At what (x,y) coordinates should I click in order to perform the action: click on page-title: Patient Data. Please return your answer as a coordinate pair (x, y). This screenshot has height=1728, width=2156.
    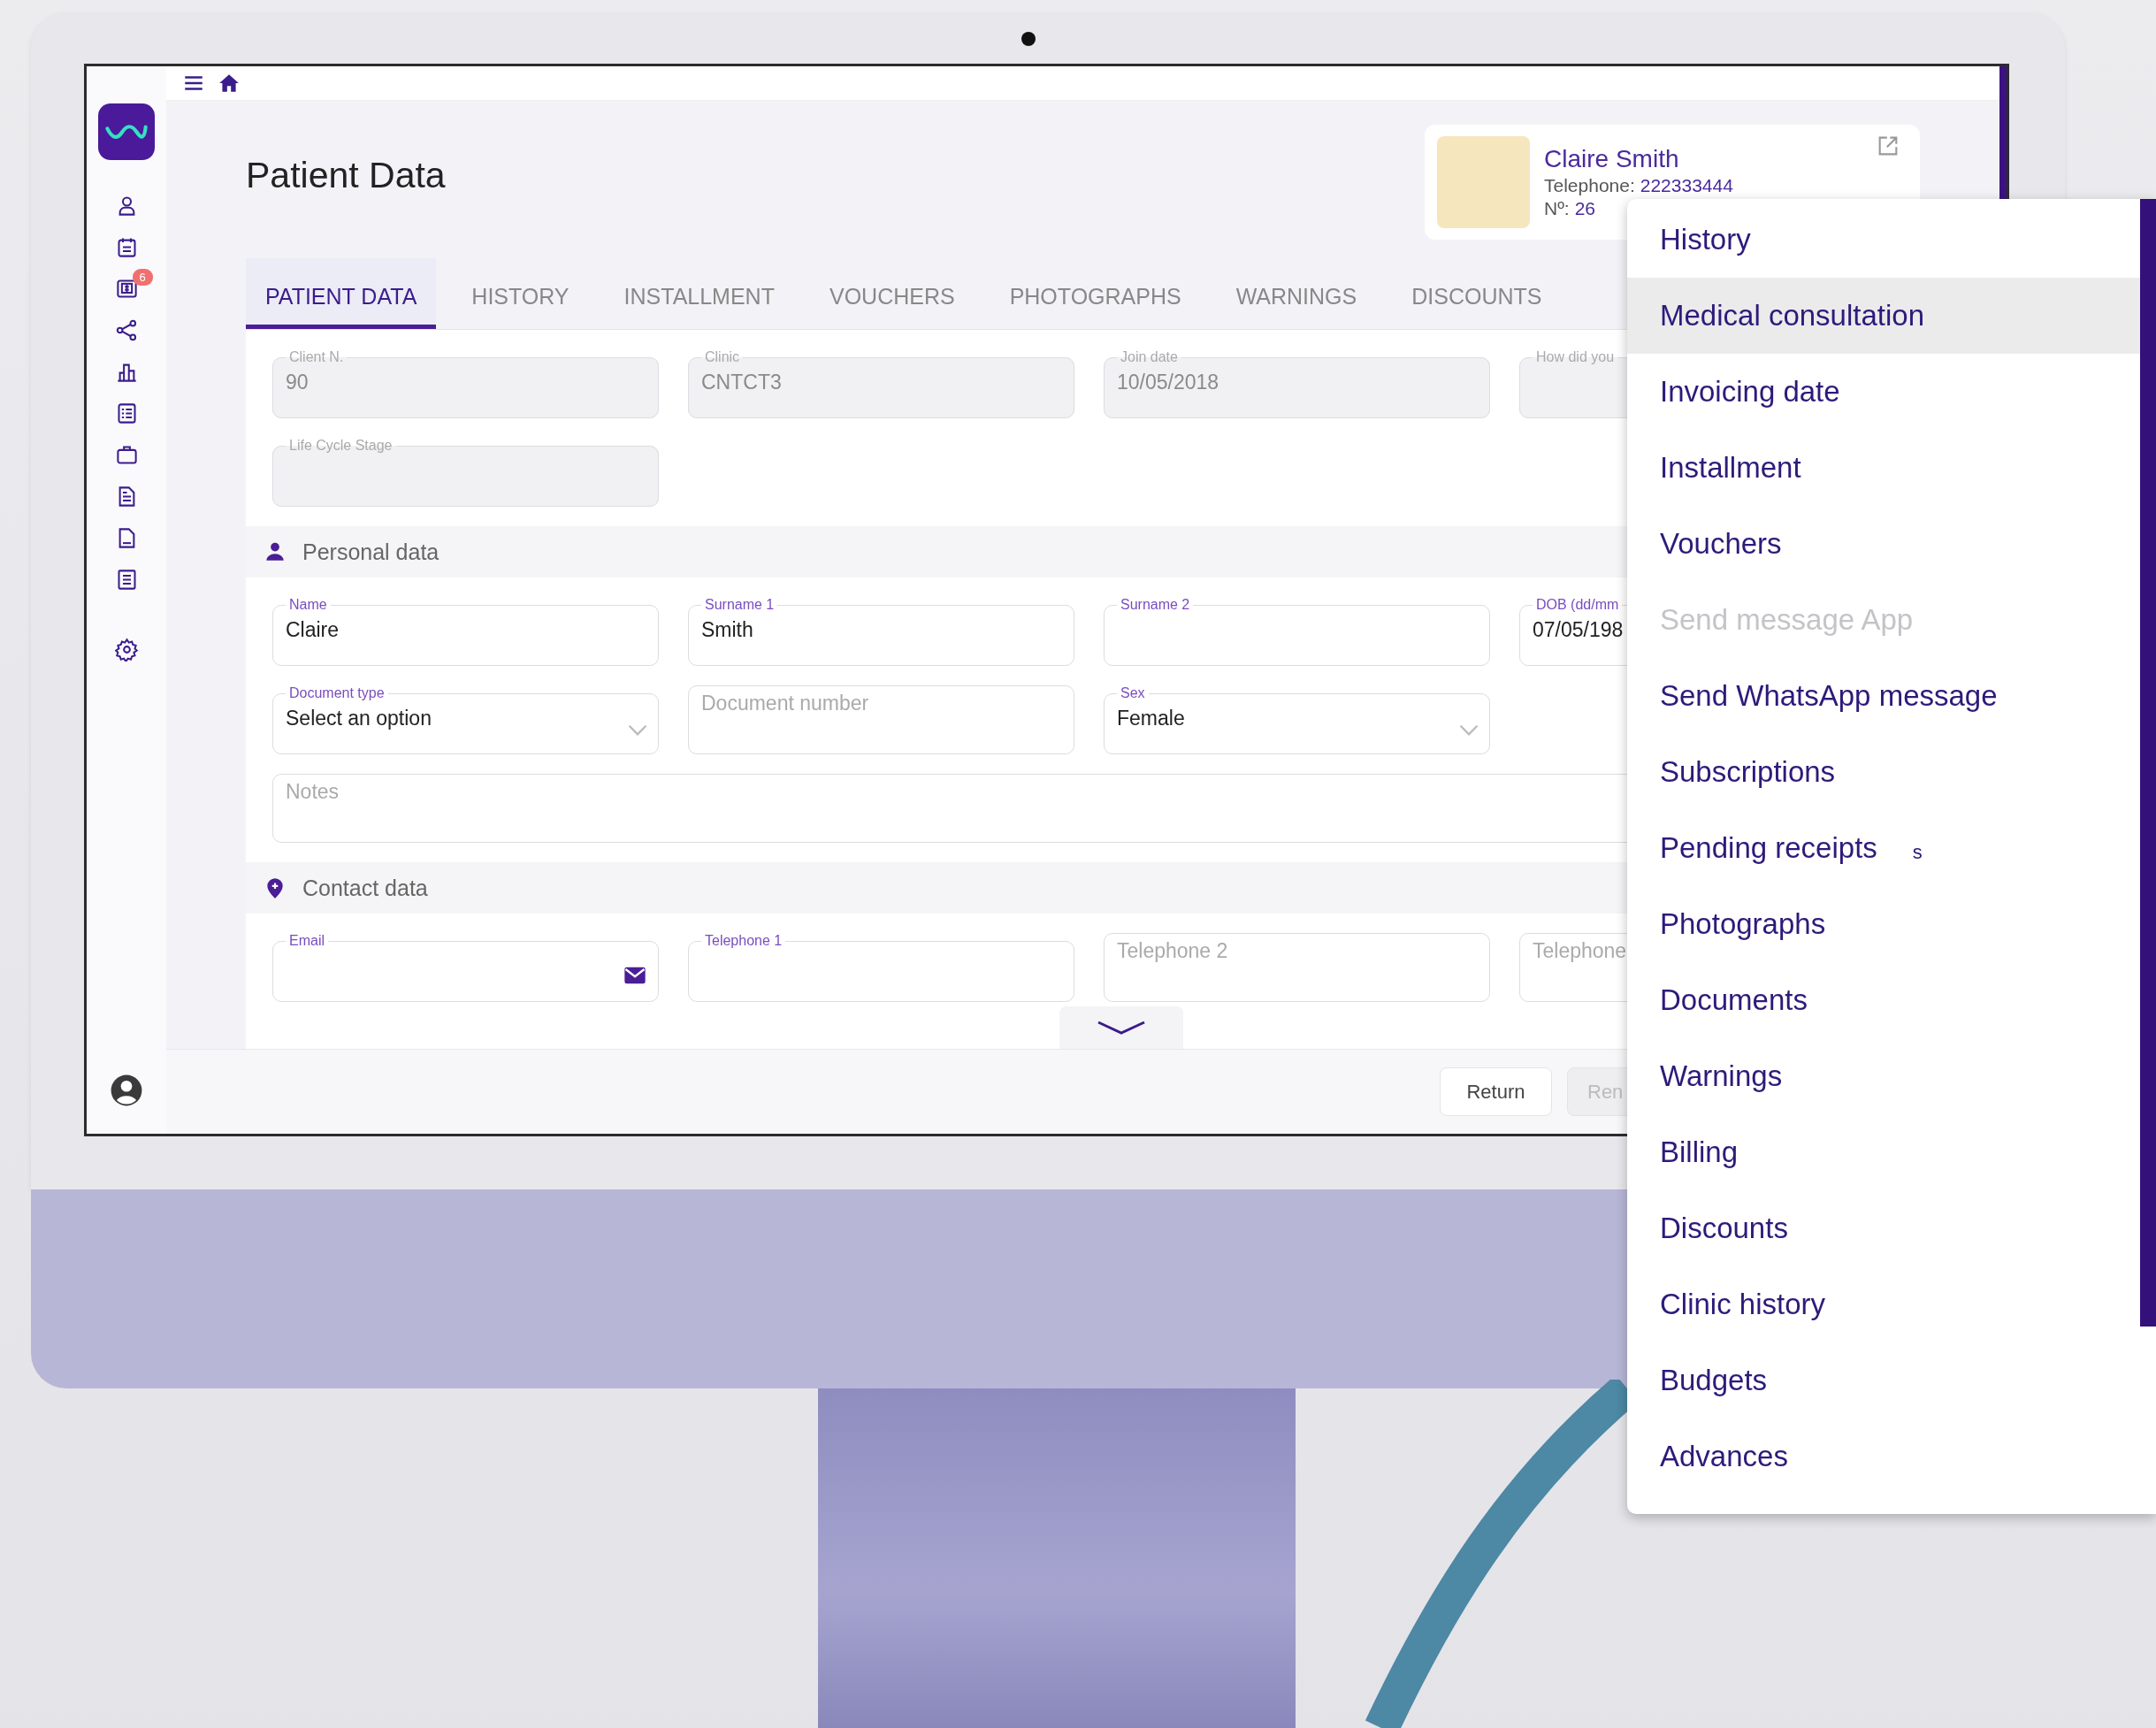
    Looking at the image, I should click on (346, 175).